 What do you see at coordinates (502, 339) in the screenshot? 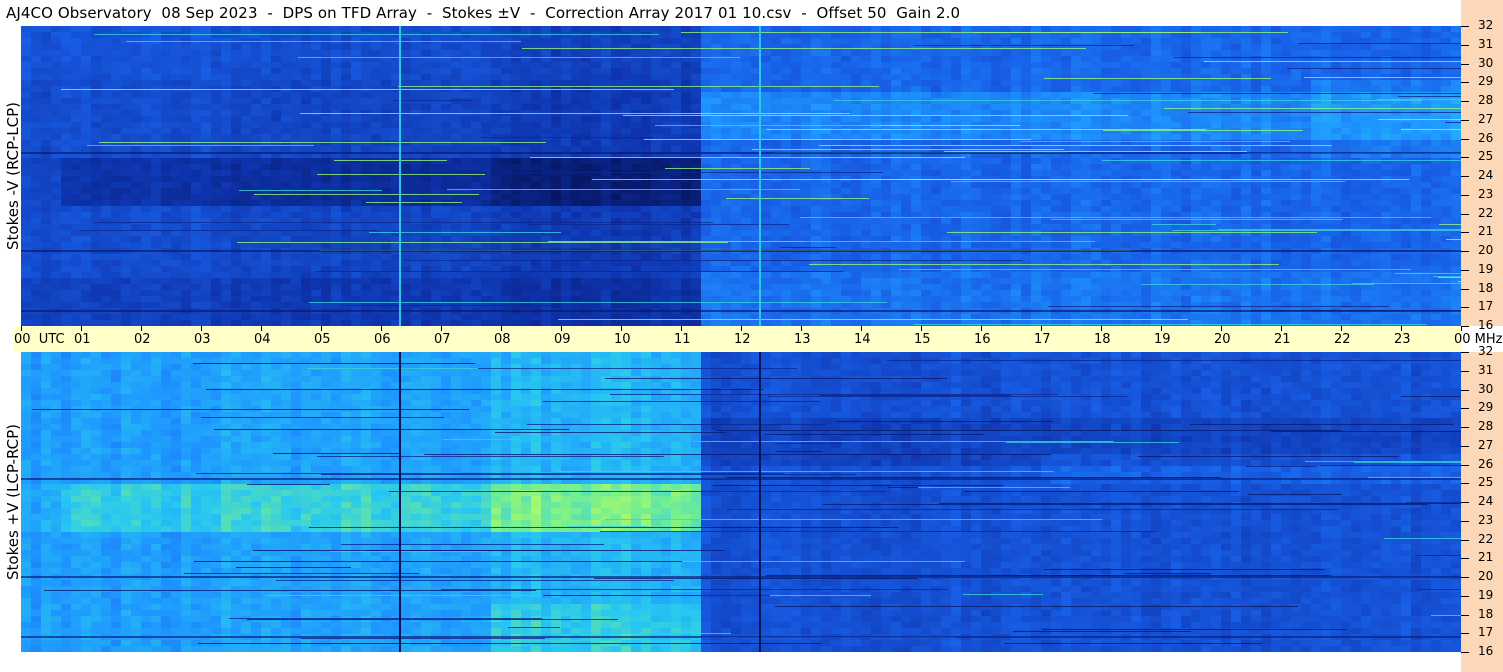
I see `time-tick-label: 08` at bounding box center [502, 339].